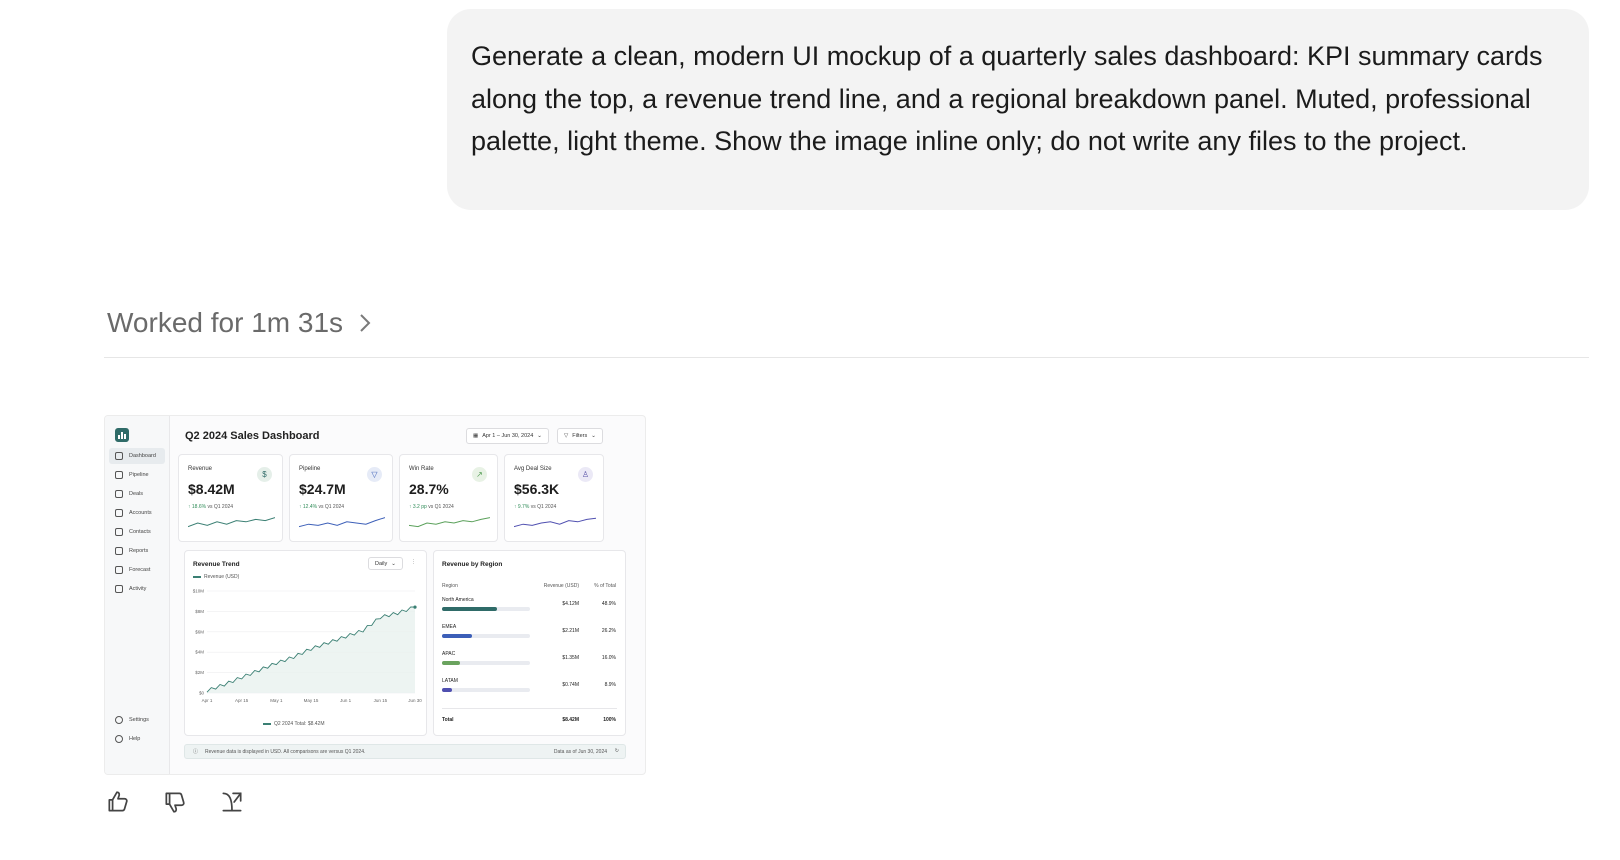  What do you see at coordinates (119, 739) in the screenshot?
I see `help-icon` at bounding box center [119, 739].